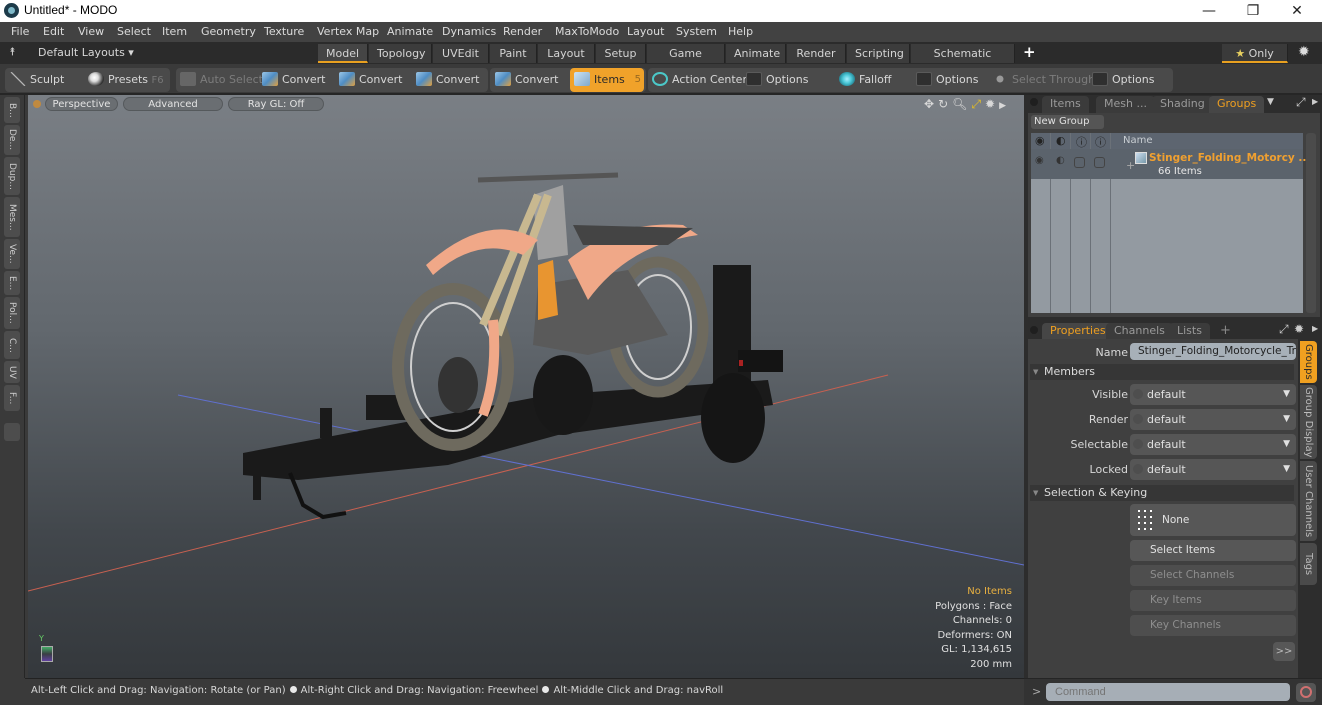  What do you see at coordinates (276, 104) in the screenshot?
I see `raygl-toggle: Ray GL: Off` at bounding box center [276, 104].